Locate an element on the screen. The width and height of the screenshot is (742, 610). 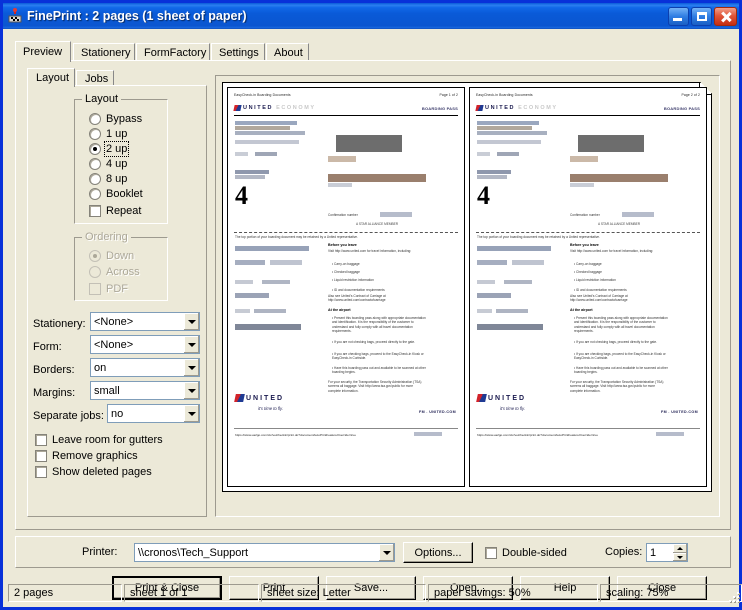
tab-layout: Layout is located at coordinates (51, 77).